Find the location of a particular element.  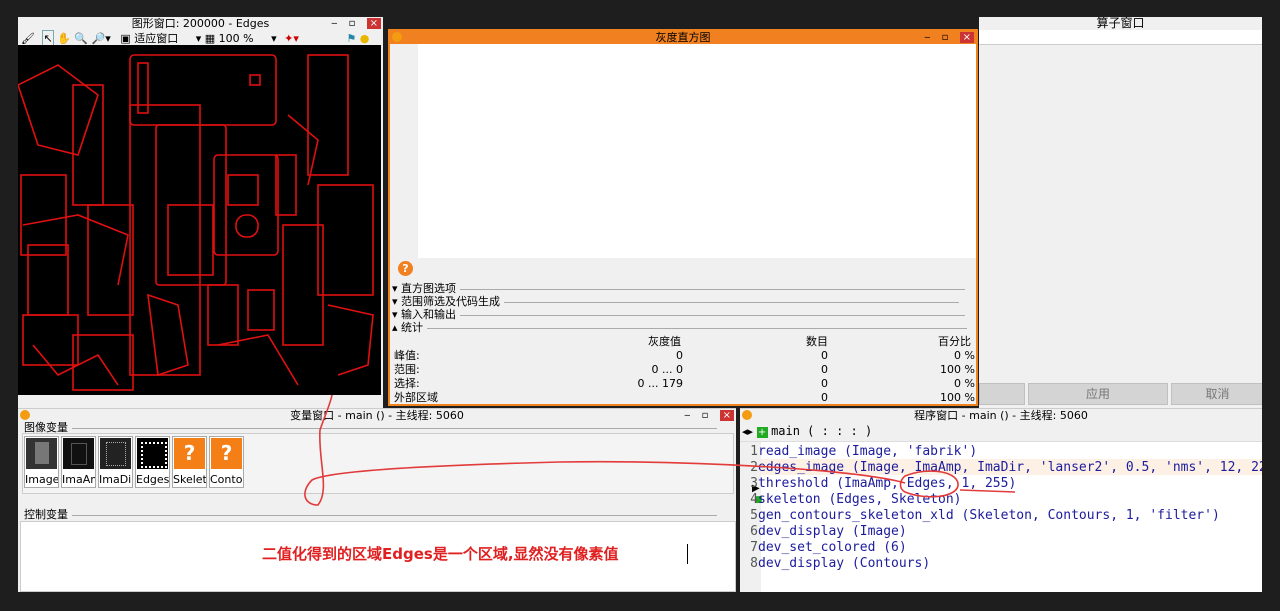

thumb-imadir: ImaDir is located at coordinates (115, 462).